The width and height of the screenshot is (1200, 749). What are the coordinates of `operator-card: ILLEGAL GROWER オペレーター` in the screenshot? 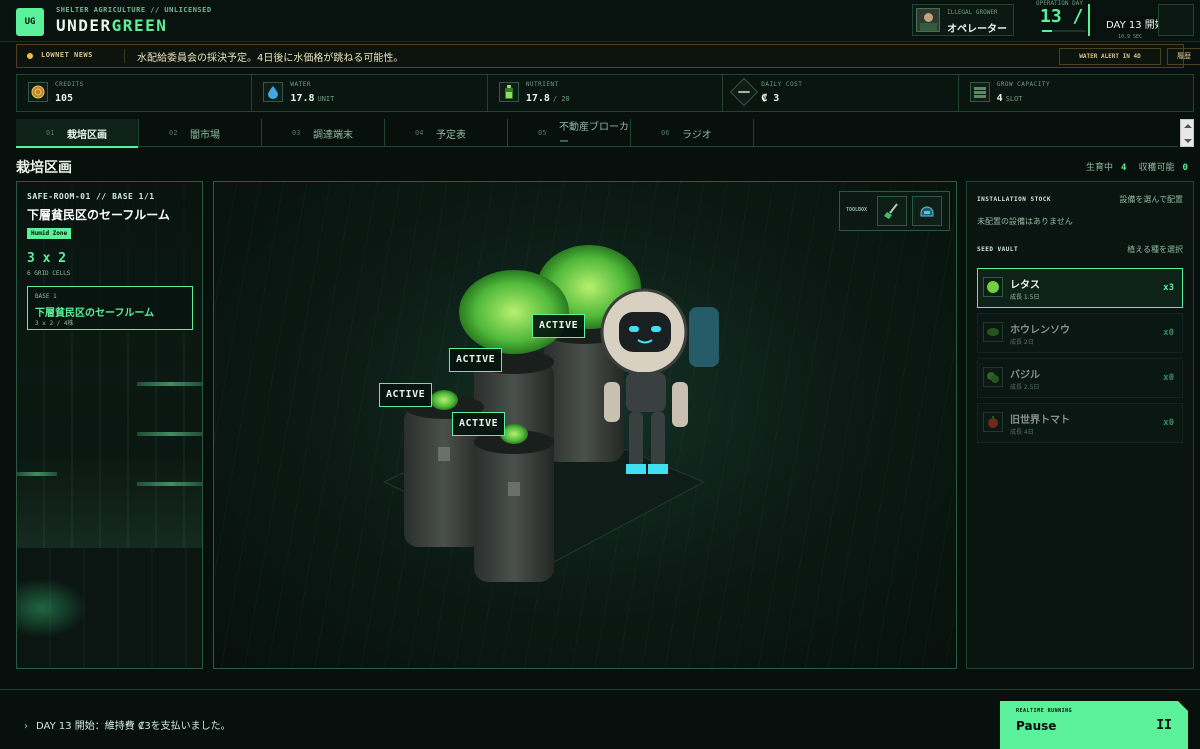 It's located at (963, 20).